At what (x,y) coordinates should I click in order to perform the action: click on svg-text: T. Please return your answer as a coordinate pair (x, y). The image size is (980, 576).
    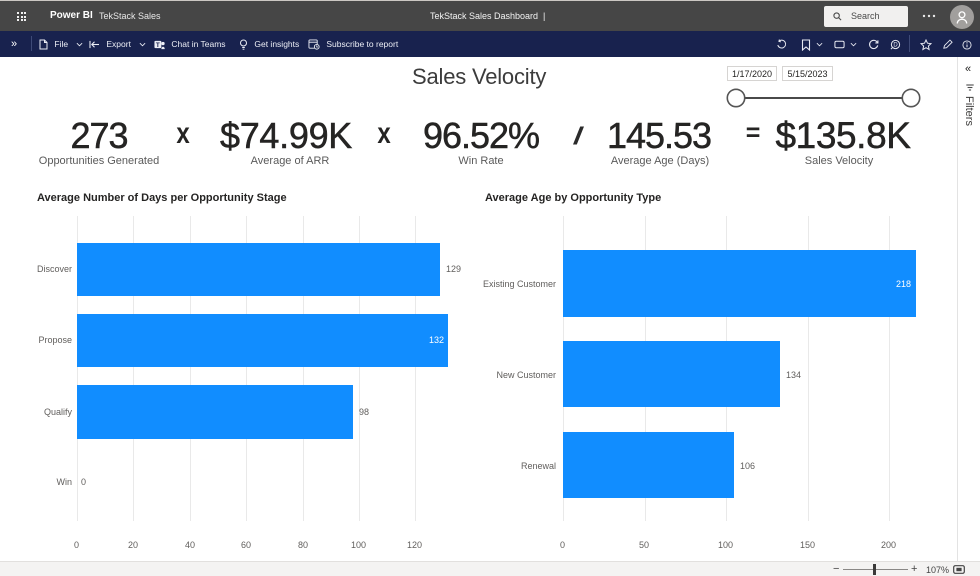
    Looking at the image, I should click on (158, 45).